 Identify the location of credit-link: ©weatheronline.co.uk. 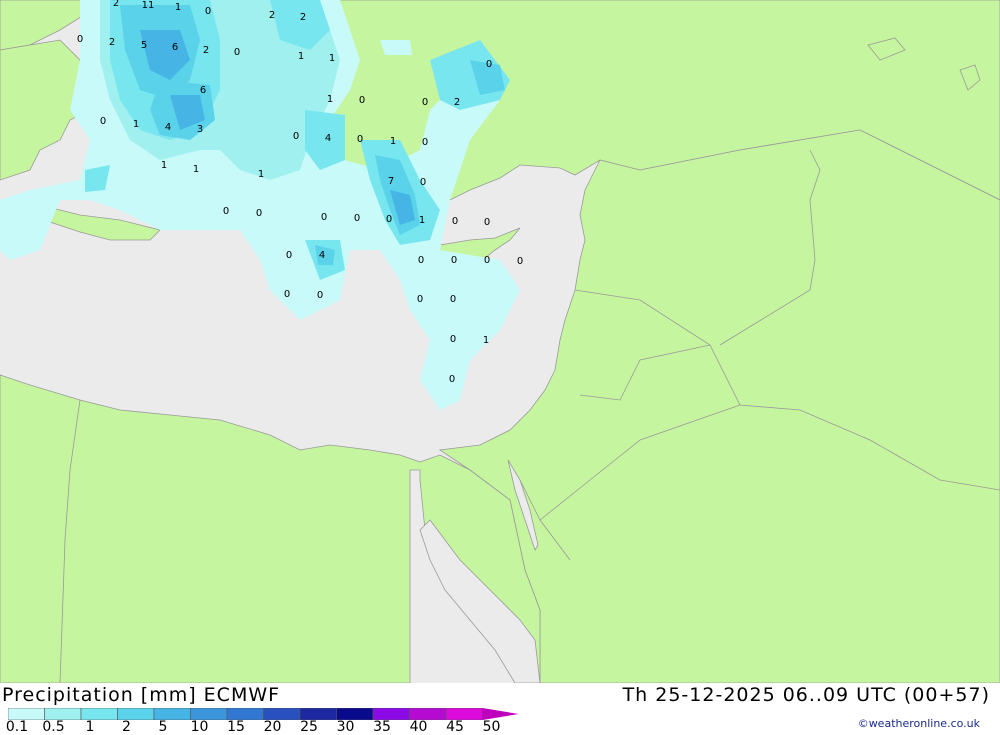
(919, 723).